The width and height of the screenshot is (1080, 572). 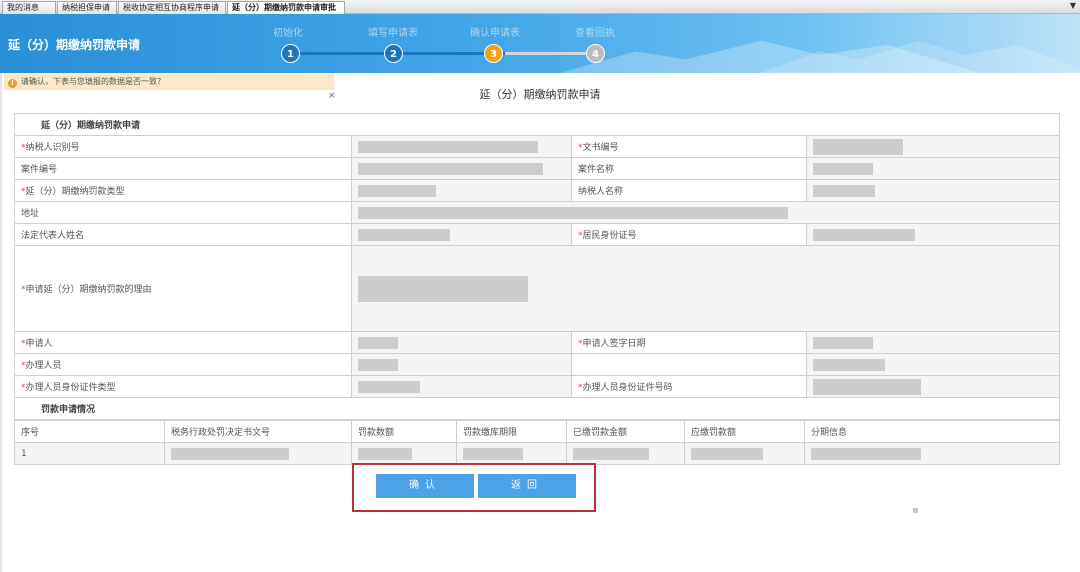 I want to click on action-button-highlight: 确认 返回, so click(x=474, y=487).